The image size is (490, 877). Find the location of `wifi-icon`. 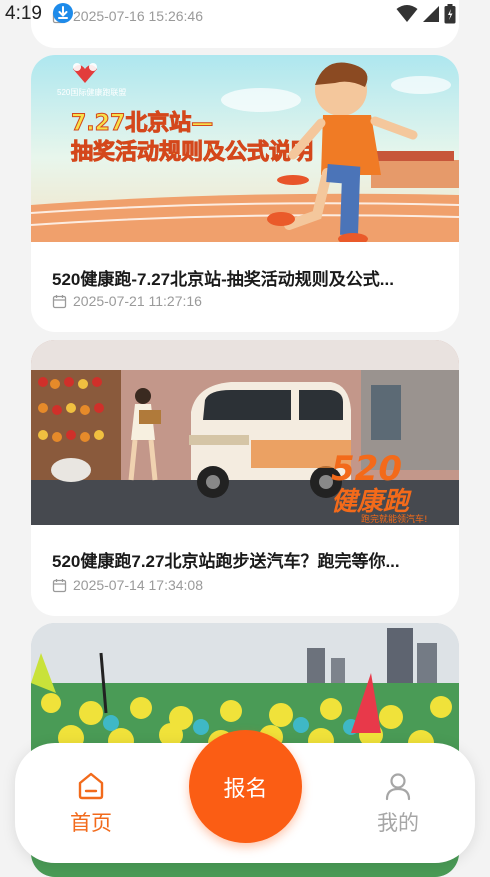

wifi-icon is located at coordinates (407, 13).